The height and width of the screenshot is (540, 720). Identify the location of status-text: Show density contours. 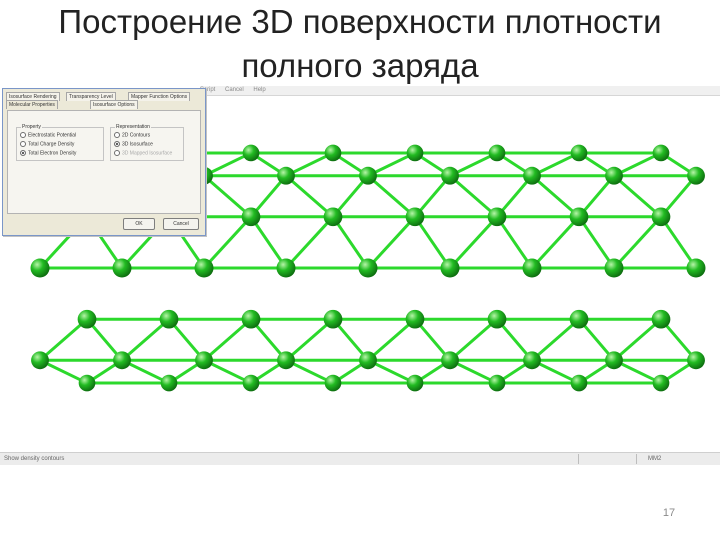
(34, 459).